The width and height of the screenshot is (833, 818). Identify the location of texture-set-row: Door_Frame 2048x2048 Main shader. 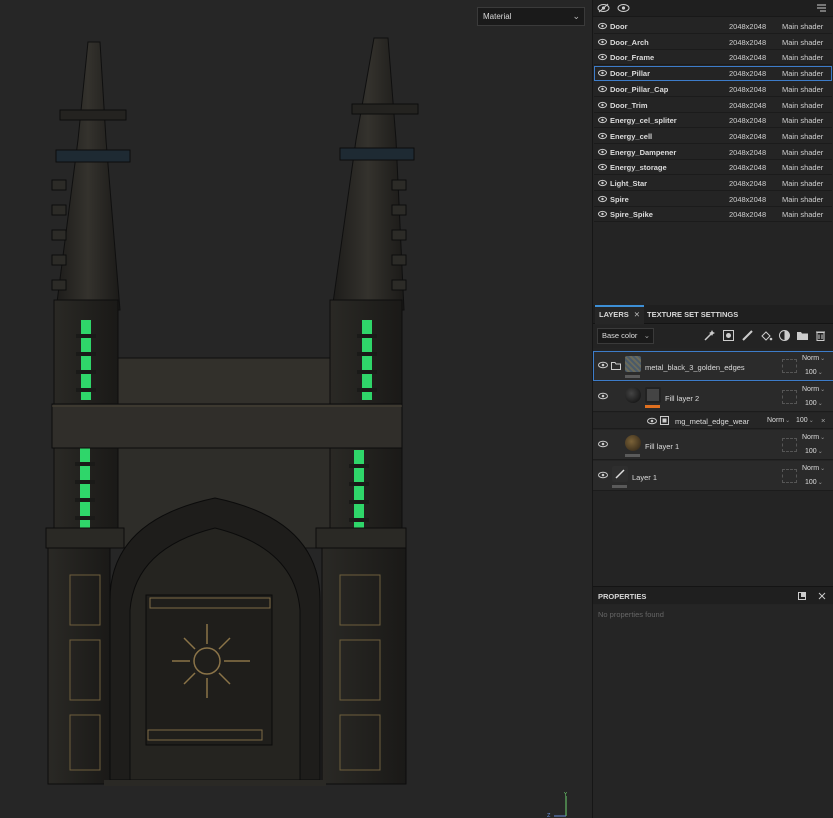
(713, 58).